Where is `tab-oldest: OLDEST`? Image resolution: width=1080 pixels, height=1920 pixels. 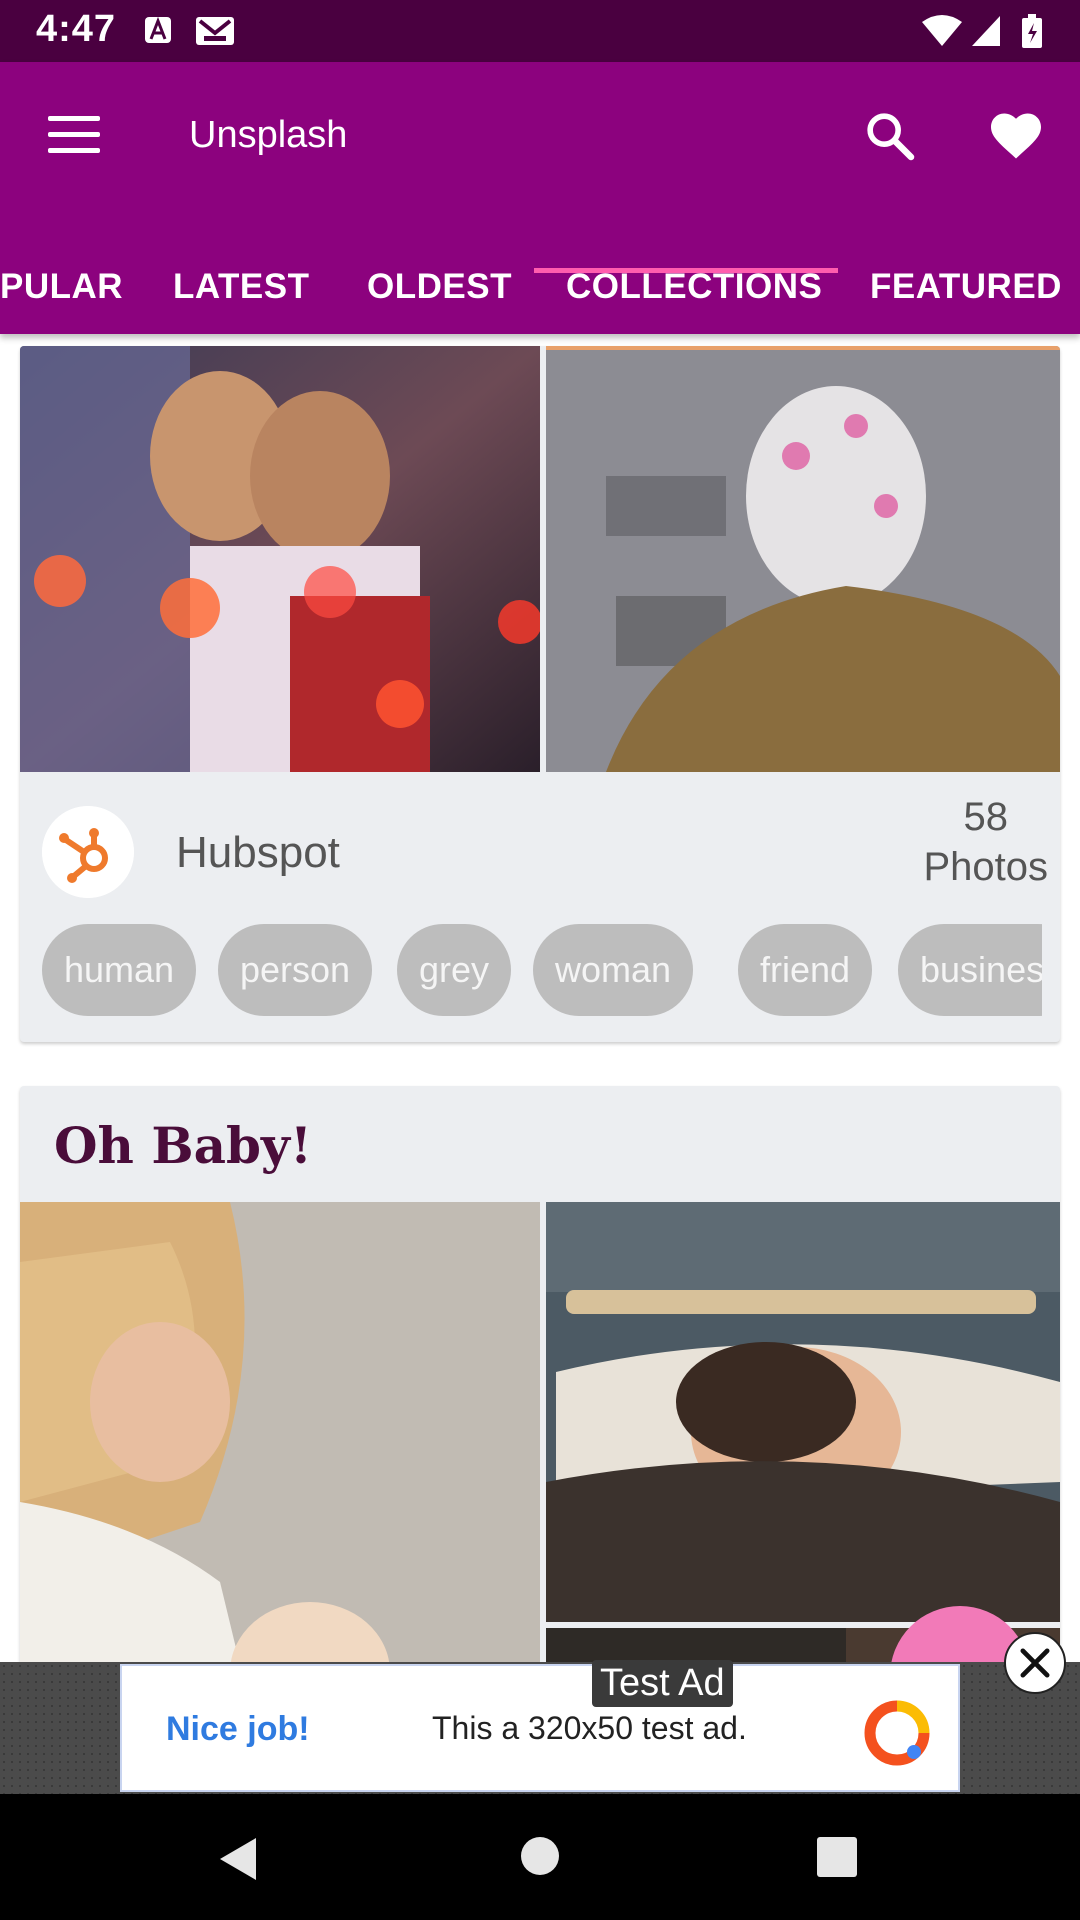 tab-oldest: OLDEST is located at coordinates (439, 293).